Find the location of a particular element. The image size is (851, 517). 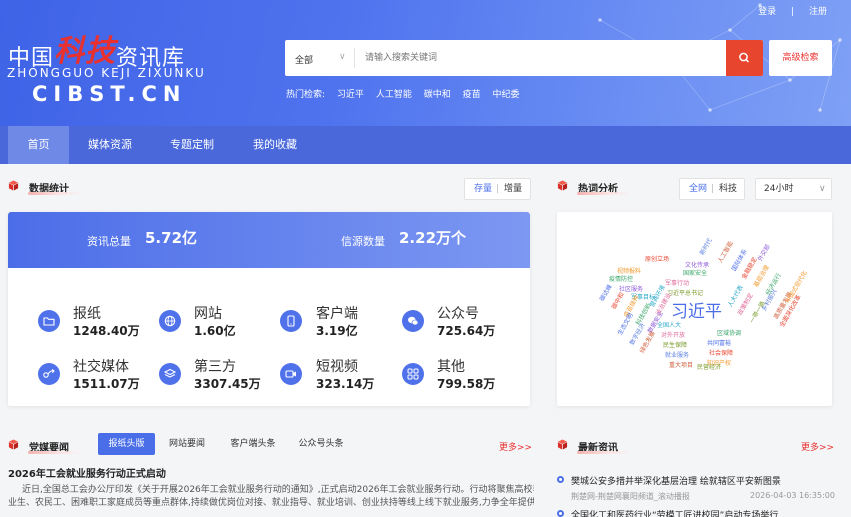

wordcloud-word: 民营经济 is located at coordinates (709, 366).